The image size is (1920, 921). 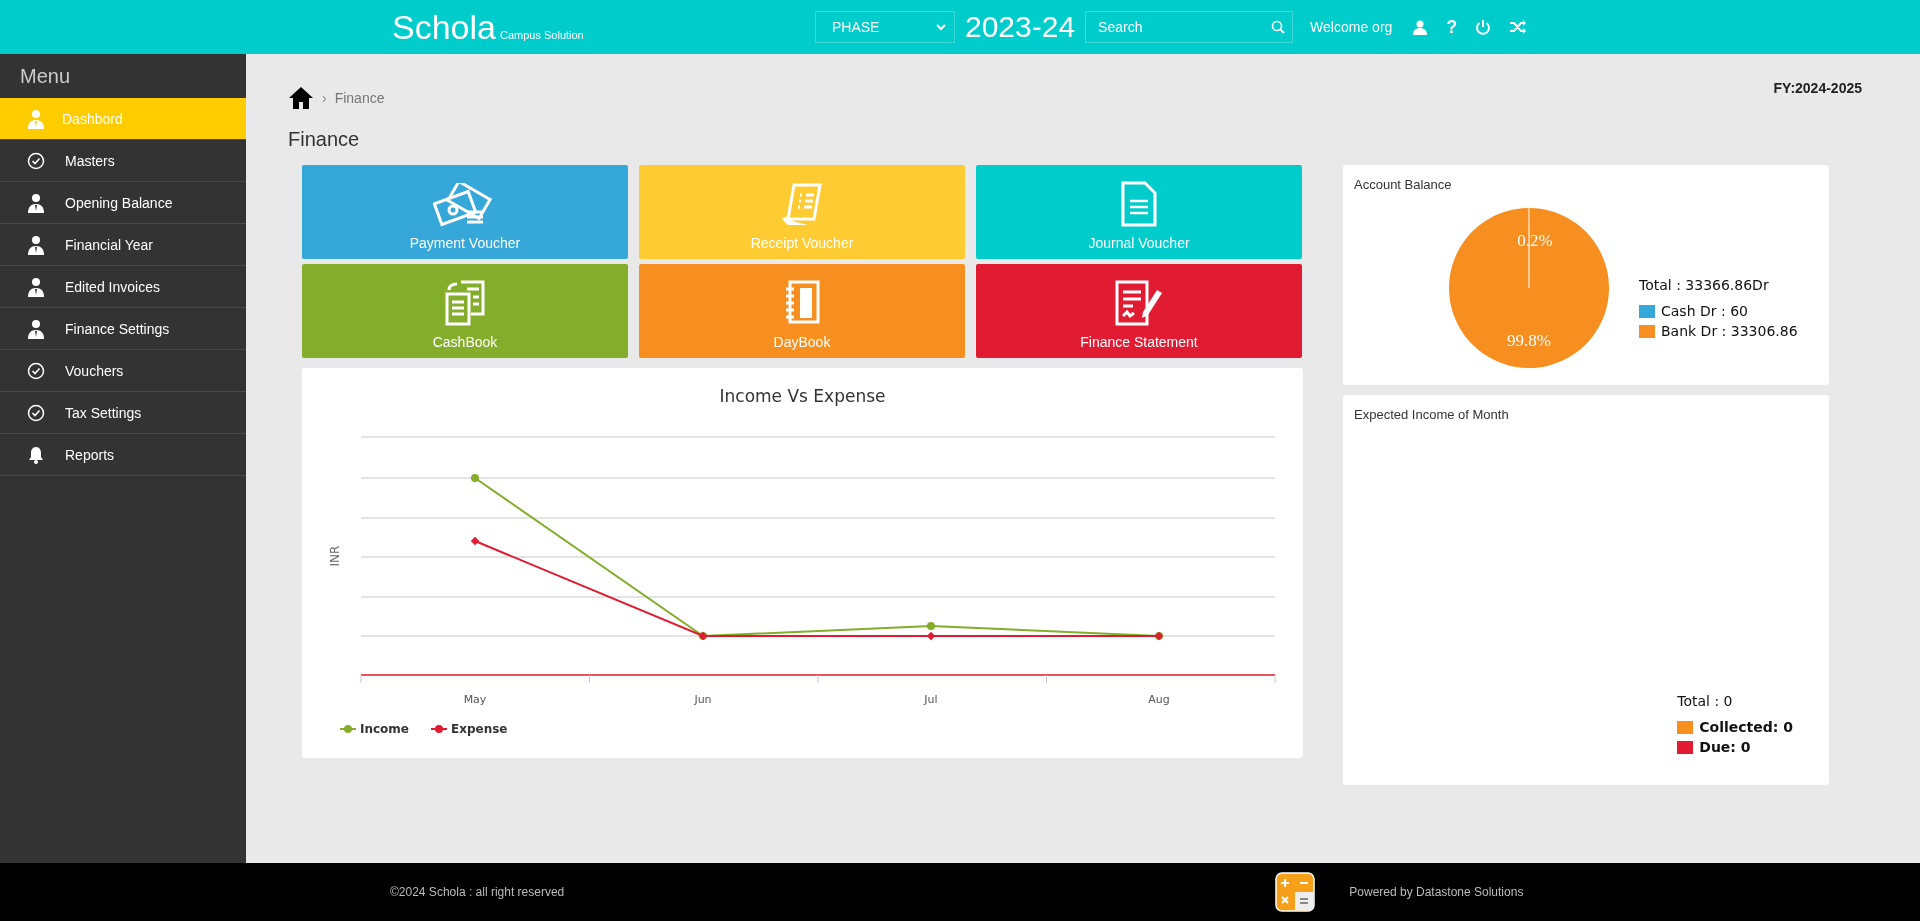 I want to click on powered-by-text: Powered by Datastone Solutions, so click(x=1436, y=892).